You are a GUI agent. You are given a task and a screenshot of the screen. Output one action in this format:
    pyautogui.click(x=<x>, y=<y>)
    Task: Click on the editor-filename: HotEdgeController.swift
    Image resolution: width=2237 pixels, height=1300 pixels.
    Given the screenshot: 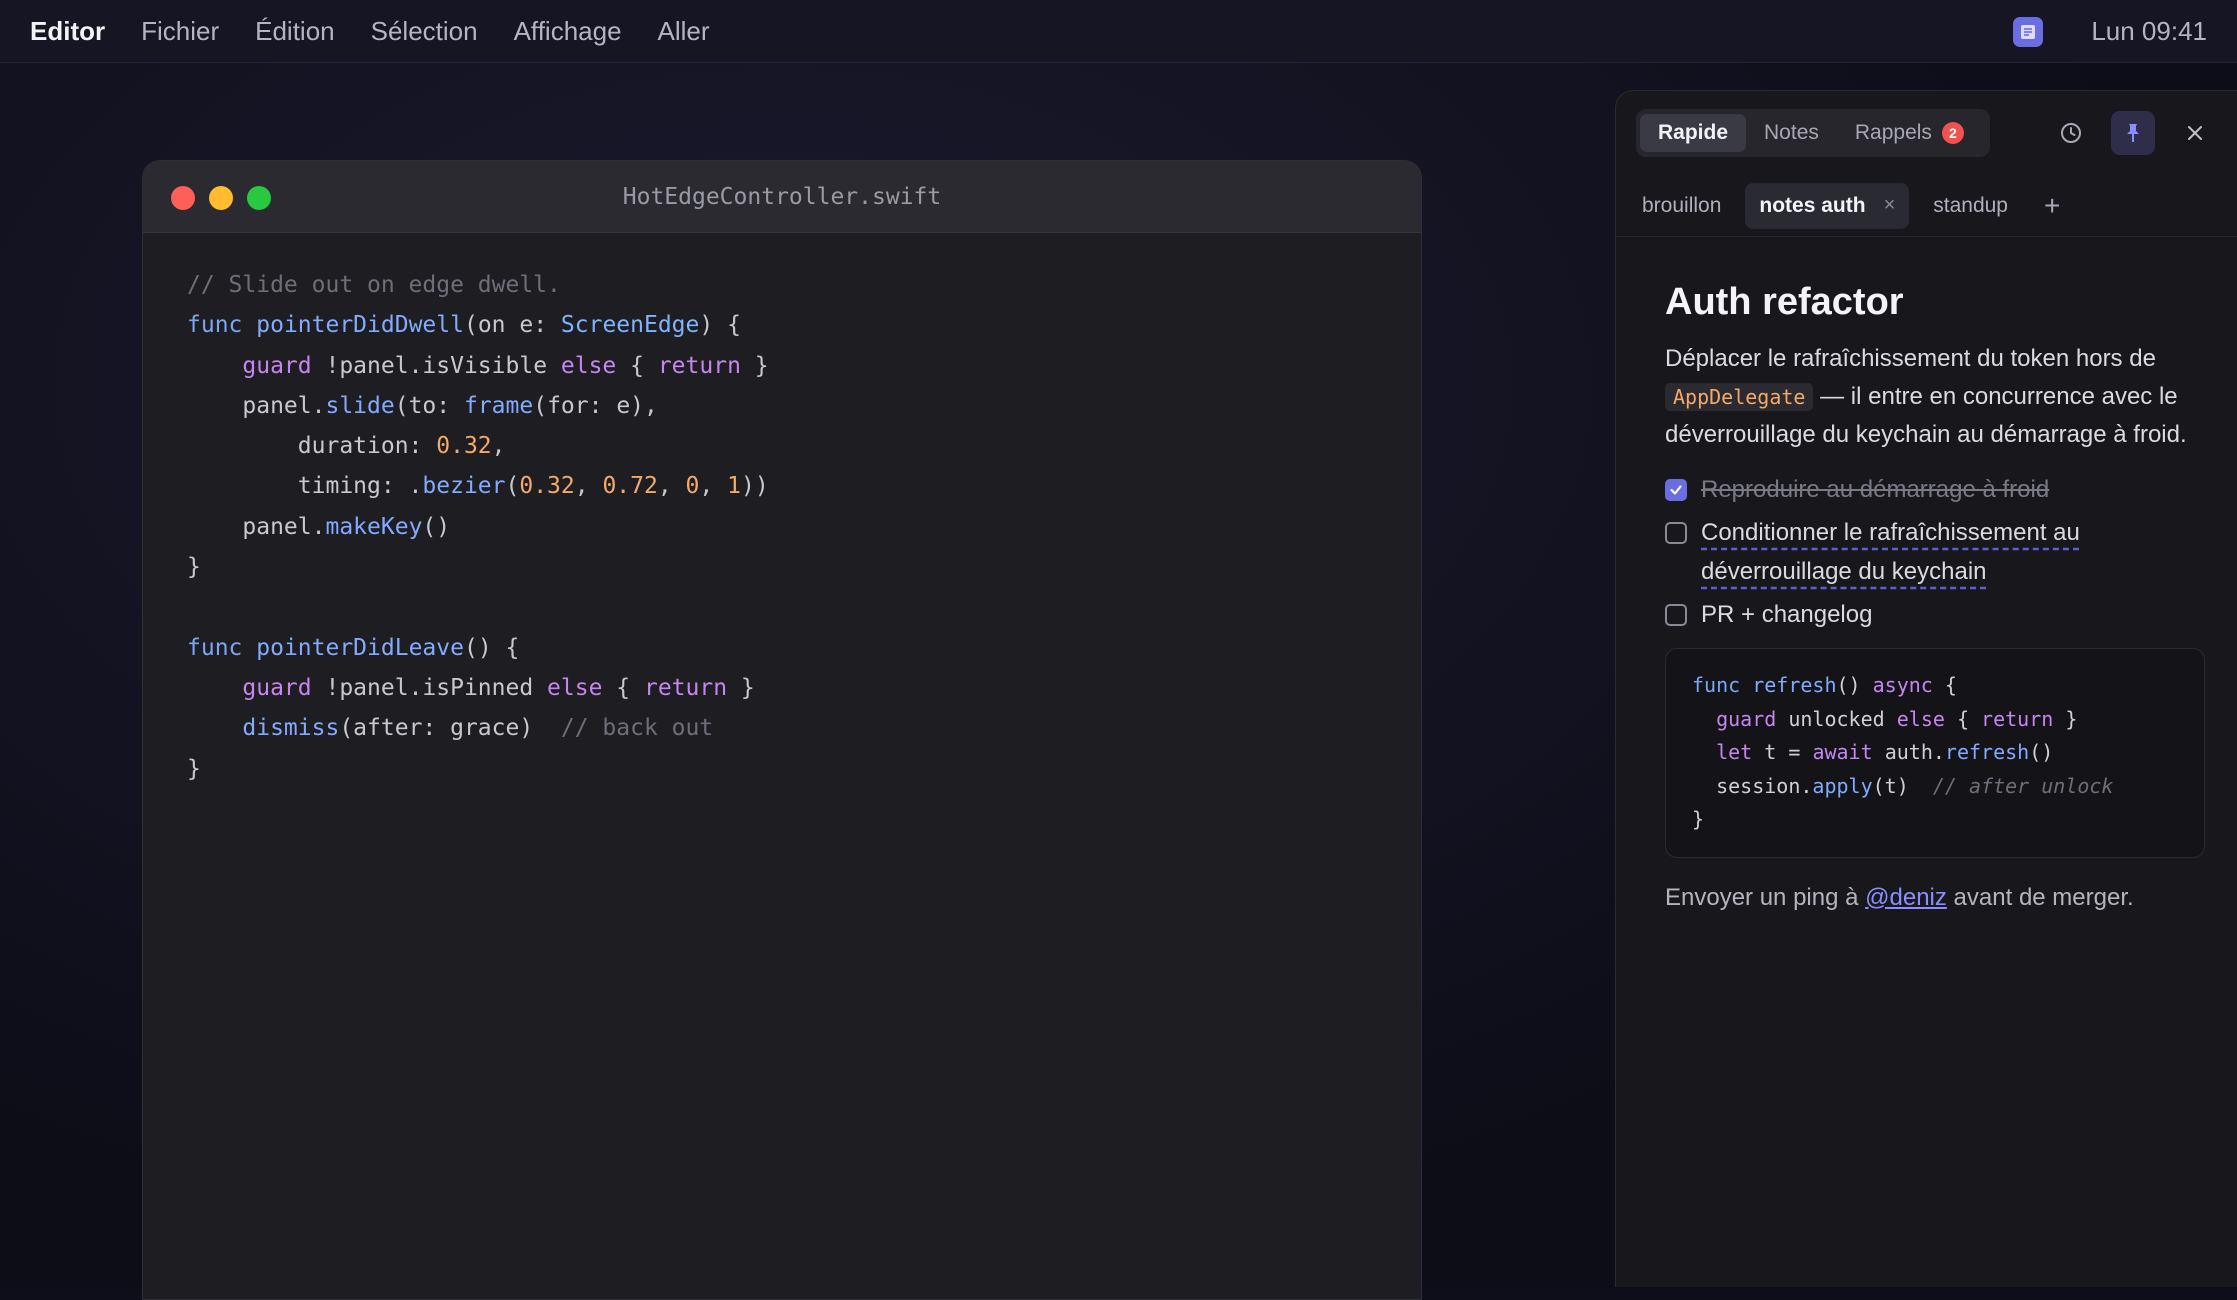 What is the action you would take?
    pyautogui.click(x=782, y=196)
    